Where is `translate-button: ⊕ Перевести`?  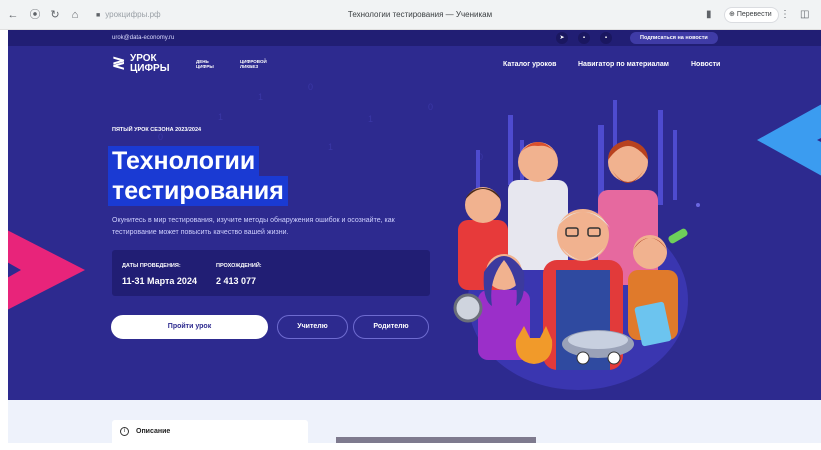 translate-button: ⊕ Перевести is located at coordinates (751, 15).